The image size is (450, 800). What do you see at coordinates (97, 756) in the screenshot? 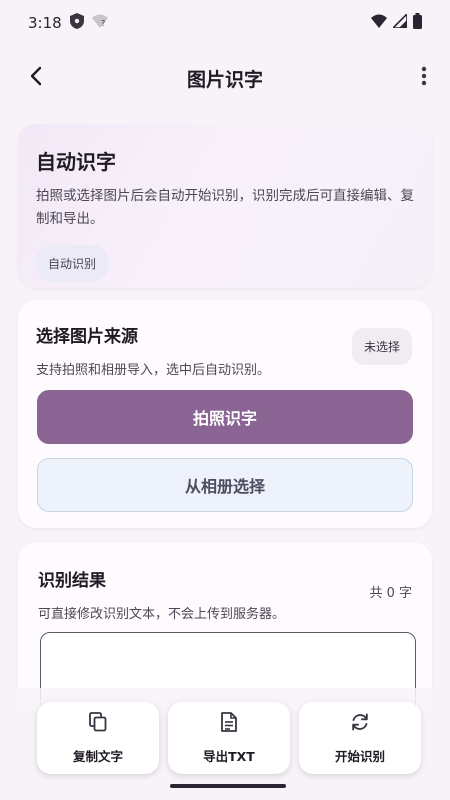
I see `copy-text-label: 复制文字` at bounding box center [97, 756].